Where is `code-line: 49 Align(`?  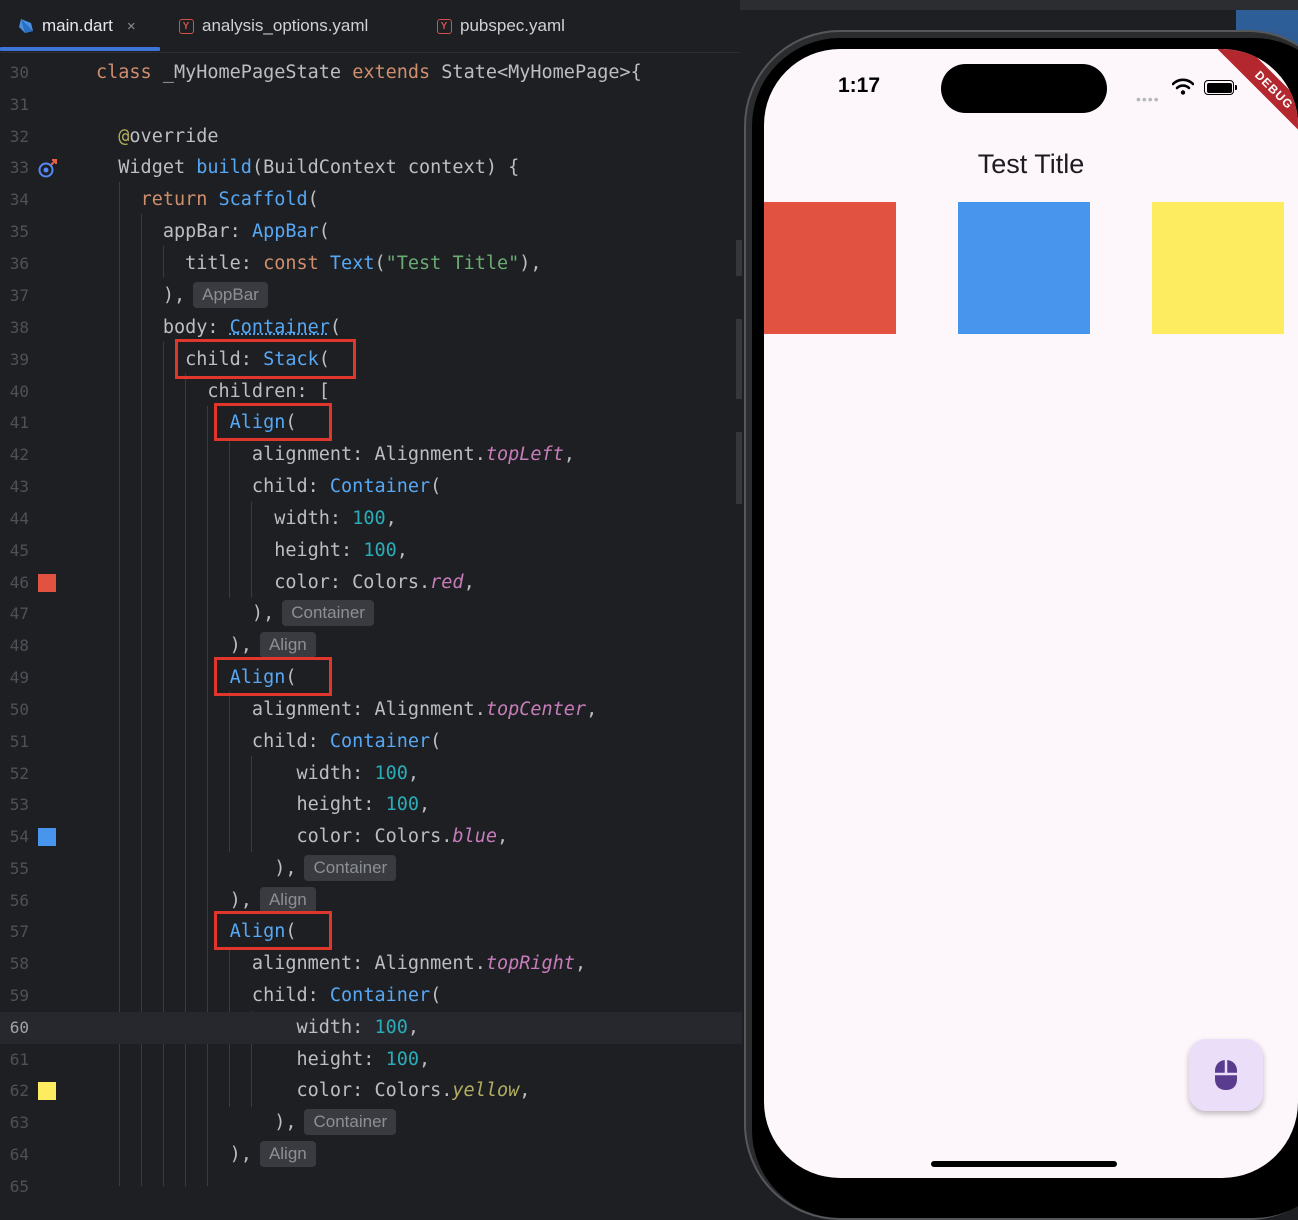
code-line: 49 Align( is located at coordinates (371, 678).